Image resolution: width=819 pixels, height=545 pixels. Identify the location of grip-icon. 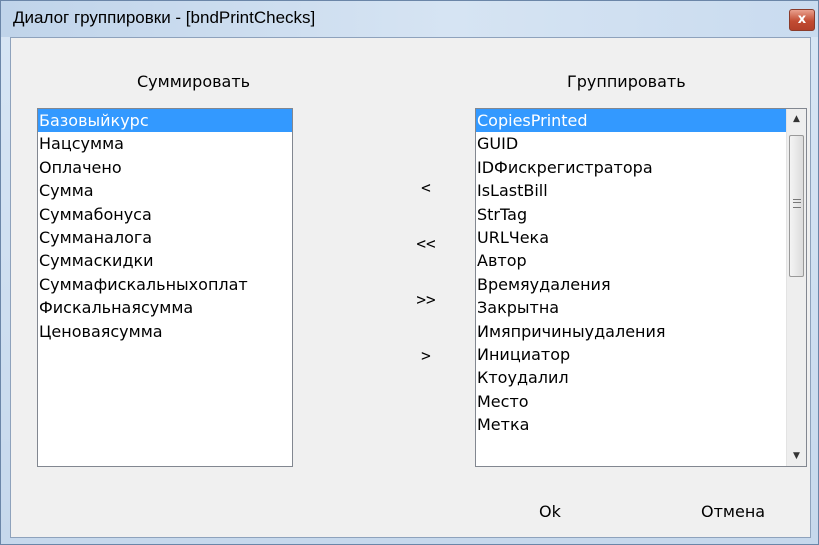
(797, 203).